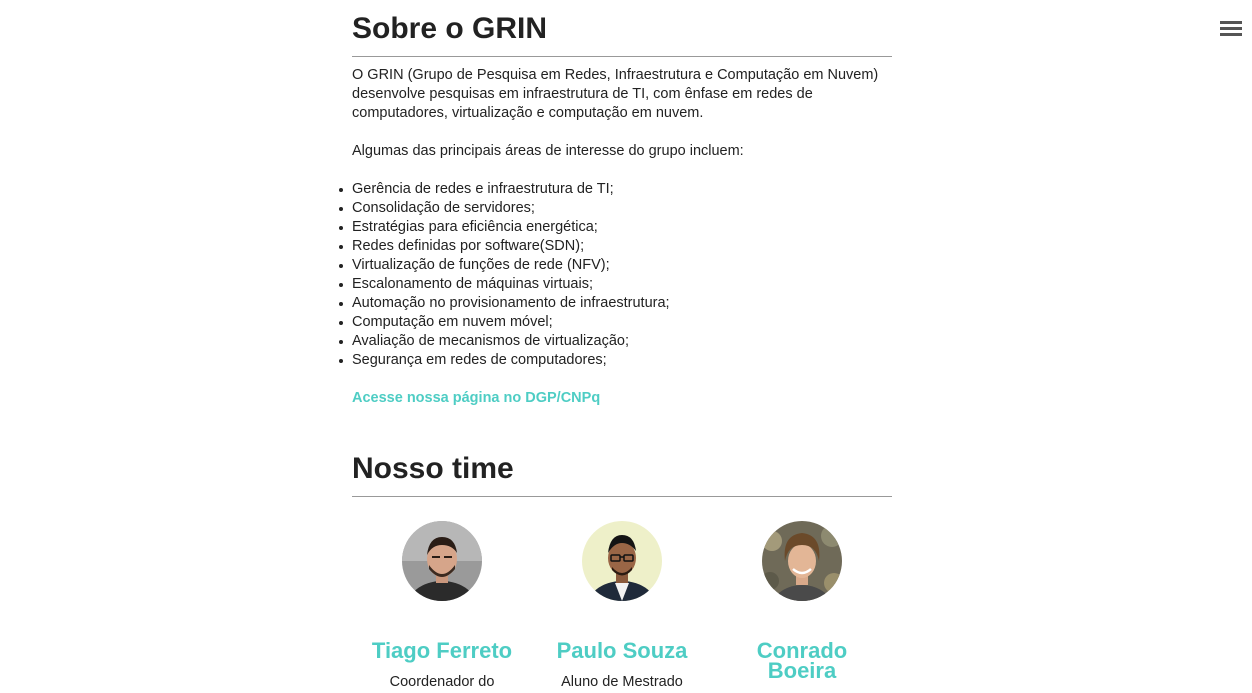 The image size is (1252, 693). I want to click on team-title: Nosso time, so click(433, 468).